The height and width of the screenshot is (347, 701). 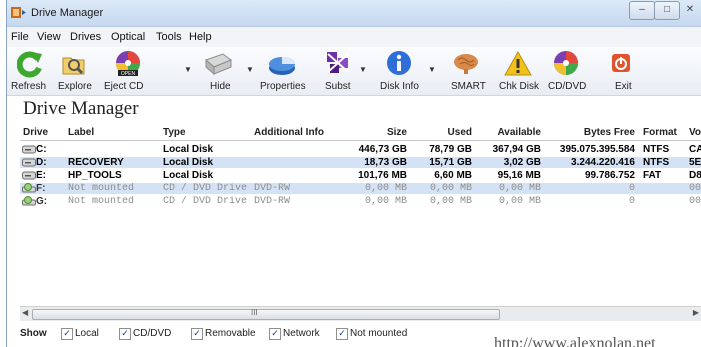 I want to click on exit-button: Exit, so click(x=621, y=72).